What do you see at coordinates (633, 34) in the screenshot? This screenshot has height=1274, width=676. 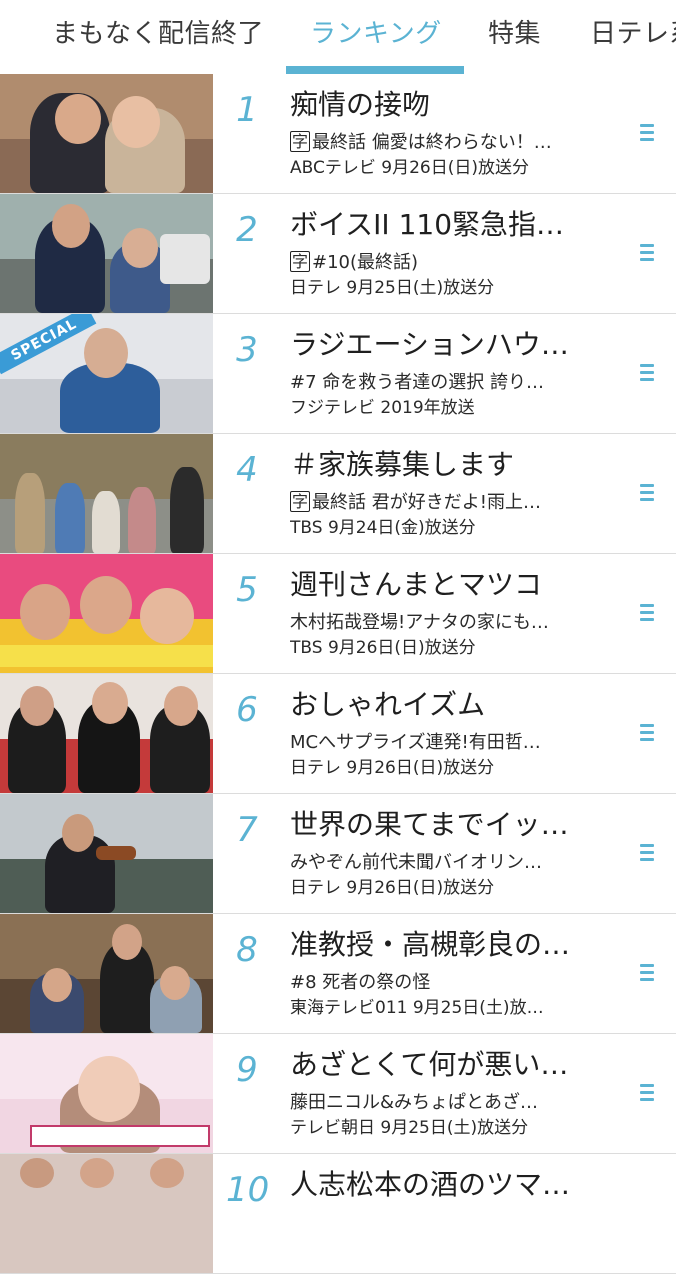 I see `tab-ntv: 日テレ系` at bounding box center [633, 34].